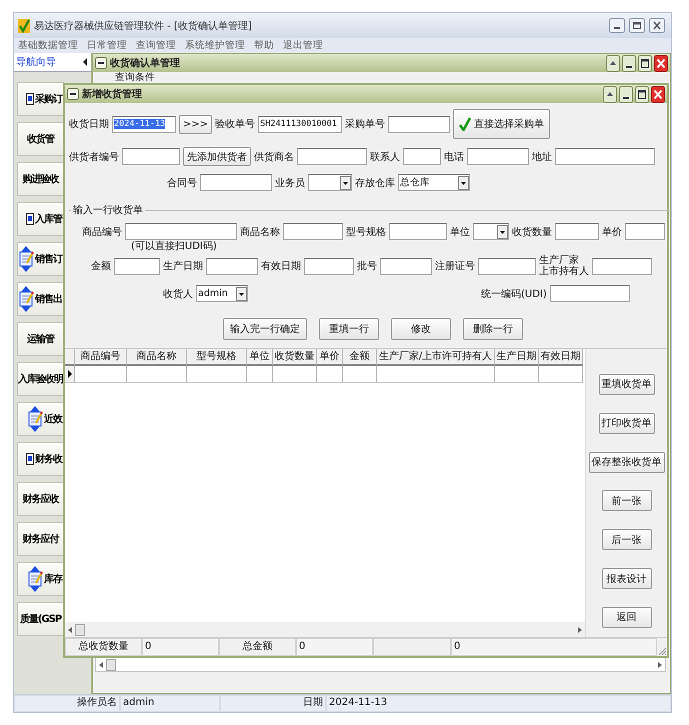  Describe the element at coordinates (436, 357) in the screenshot. I see `column-header: 生产厂家/上市许可持有人` at that location.